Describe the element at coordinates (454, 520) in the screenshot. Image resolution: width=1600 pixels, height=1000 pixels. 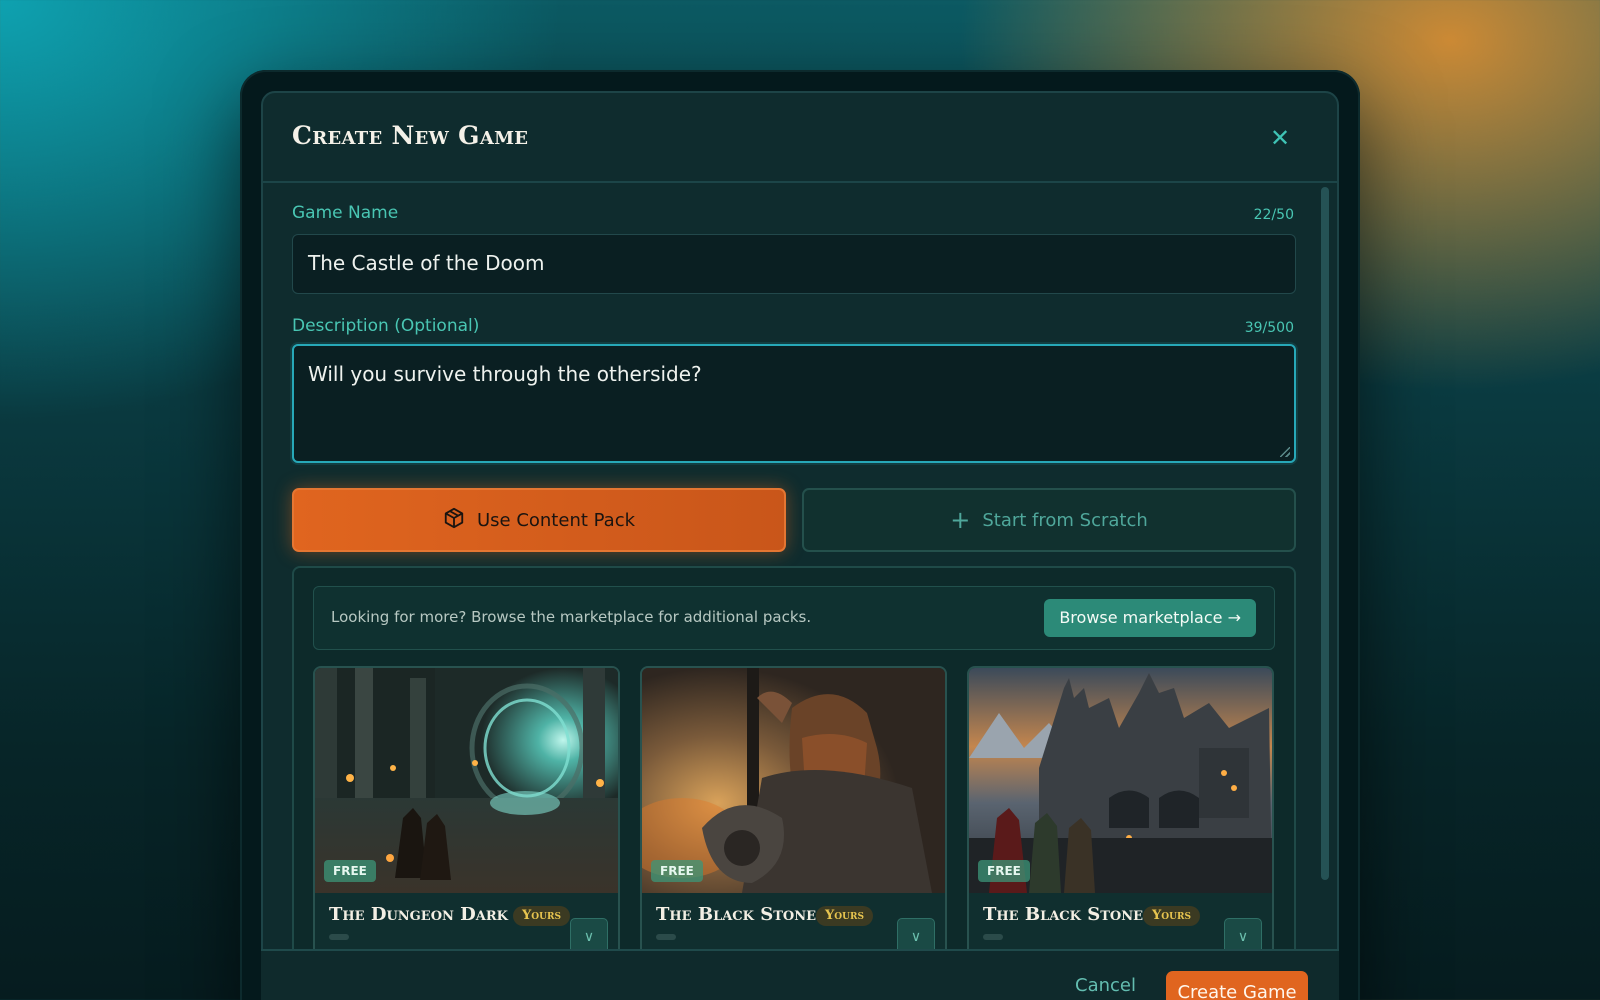
I see `package-icon` at that location.